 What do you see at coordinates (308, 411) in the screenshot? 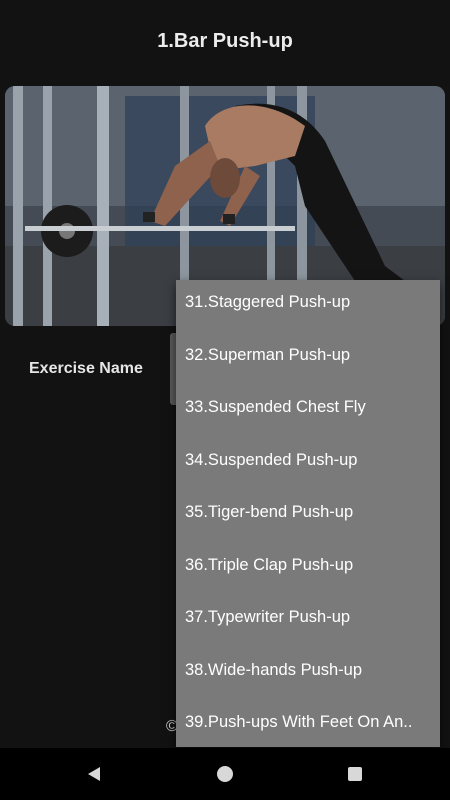
I see `dropdown-item-33: 33.Suspended Chest Fly` at bounding box center [308, 411].